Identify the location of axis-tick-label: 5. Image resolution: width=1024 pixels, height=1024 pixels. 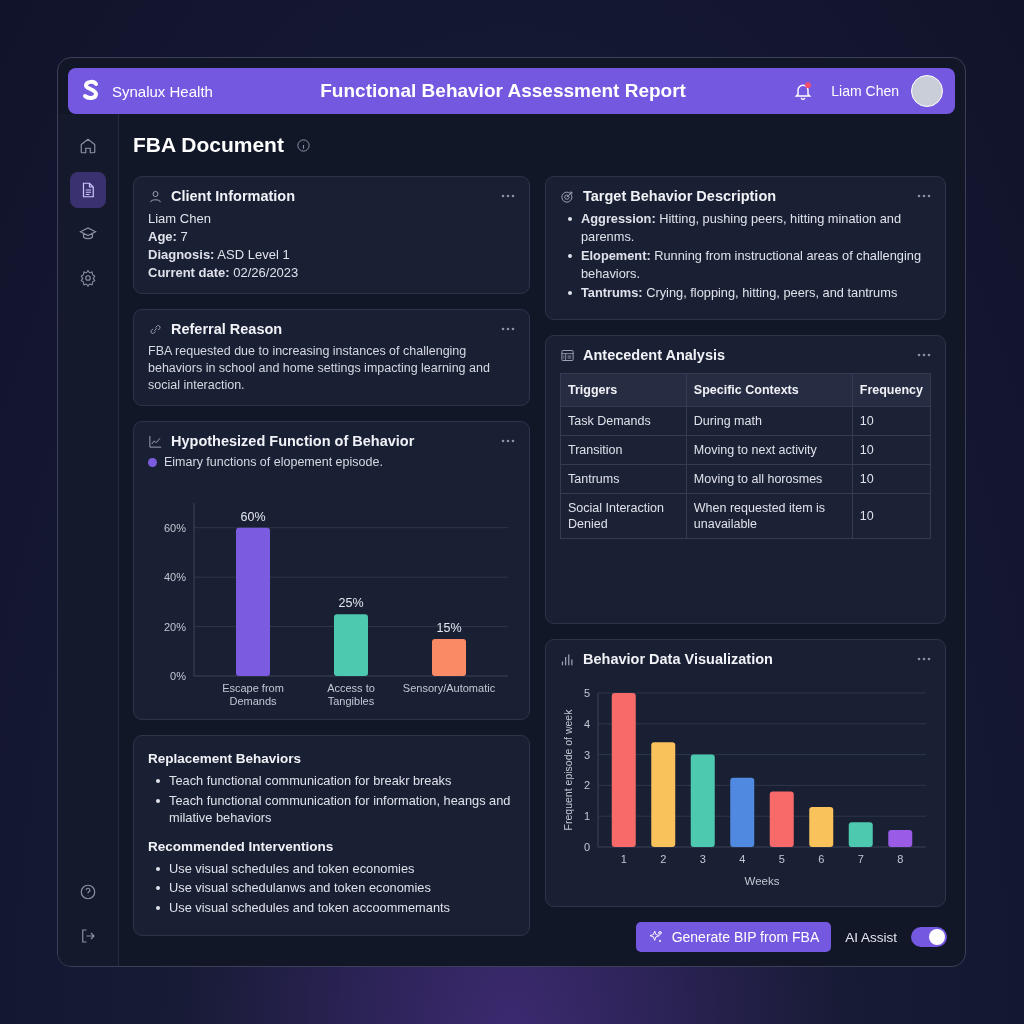
(586, 693).